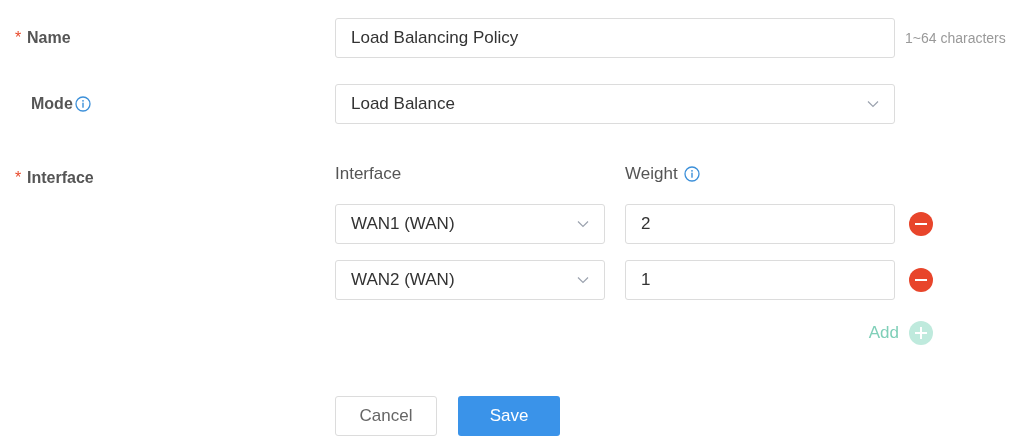  What do you see at coordinates (760, 280) in the screenshot?
I see `weight-input: 1` at bounding box center [760, 280].